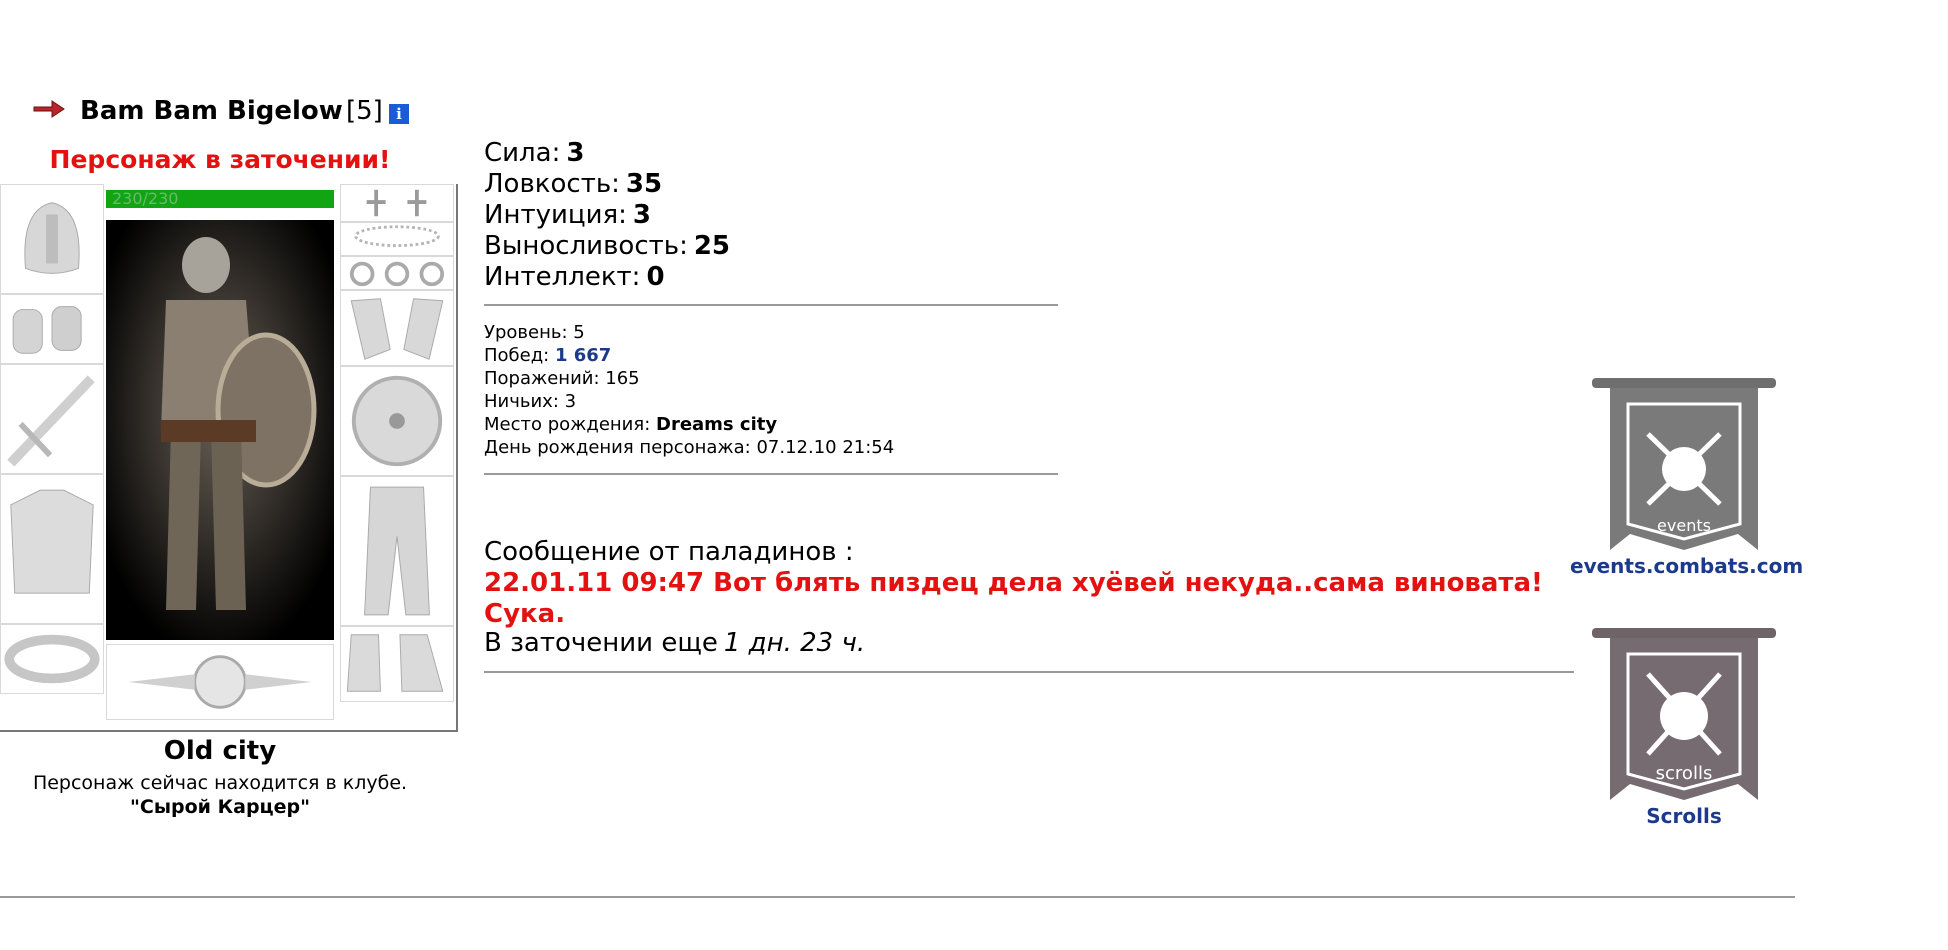 The image size is (1948, 950). I want to click on equipment-panel: 230/230, so click(229, 458).